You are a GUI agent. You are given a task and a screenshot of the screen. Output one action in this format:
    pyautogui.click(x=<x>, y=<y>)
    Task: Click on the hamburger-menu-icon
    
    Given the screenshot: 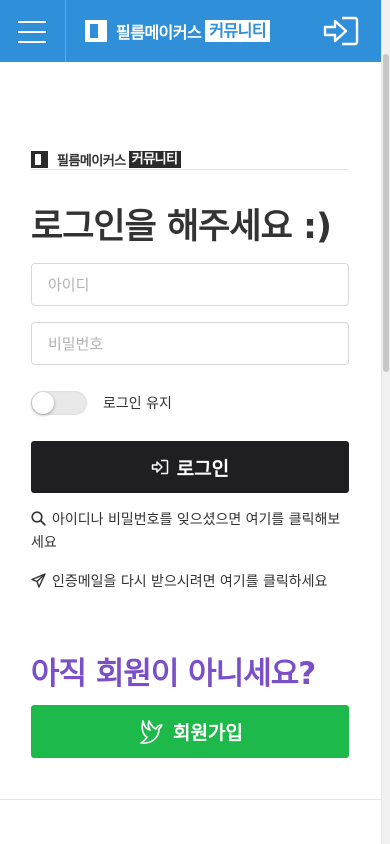 What is the action you would take?
    pyautogui.click(x=33, y=31)
    